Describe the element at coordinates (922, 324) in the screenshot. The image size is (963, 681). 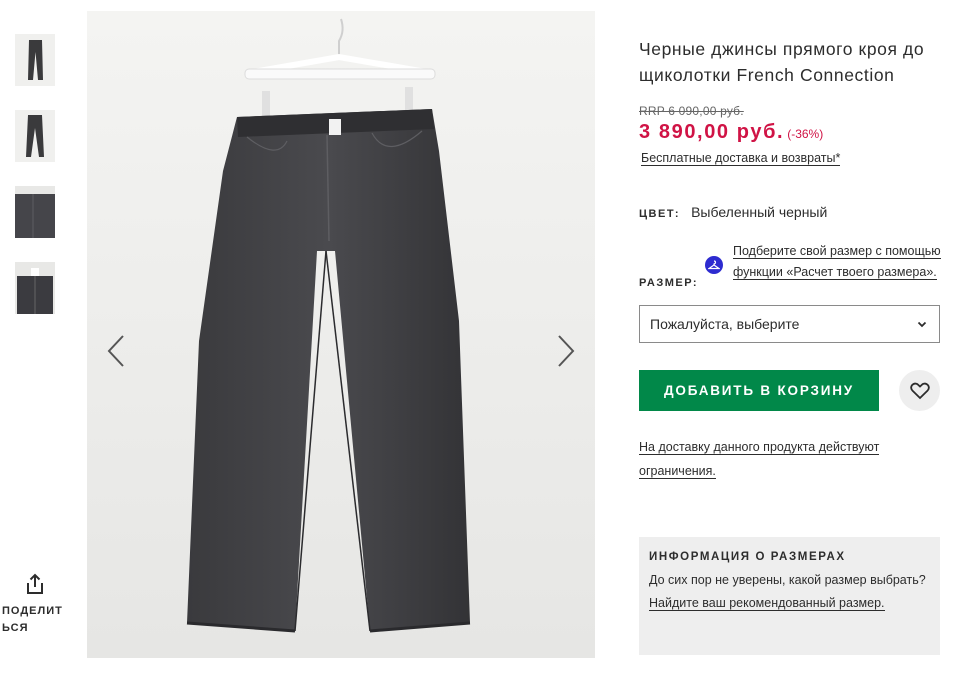
I see `chevron-down-icon` at that location.